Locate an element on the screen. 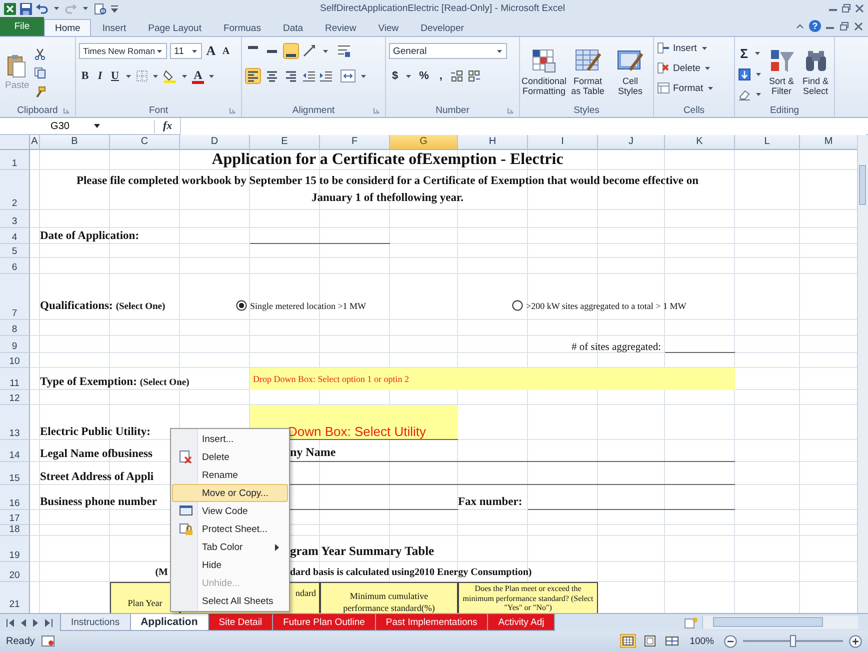  menu-item: Hide is located at coordinates (230, 565).